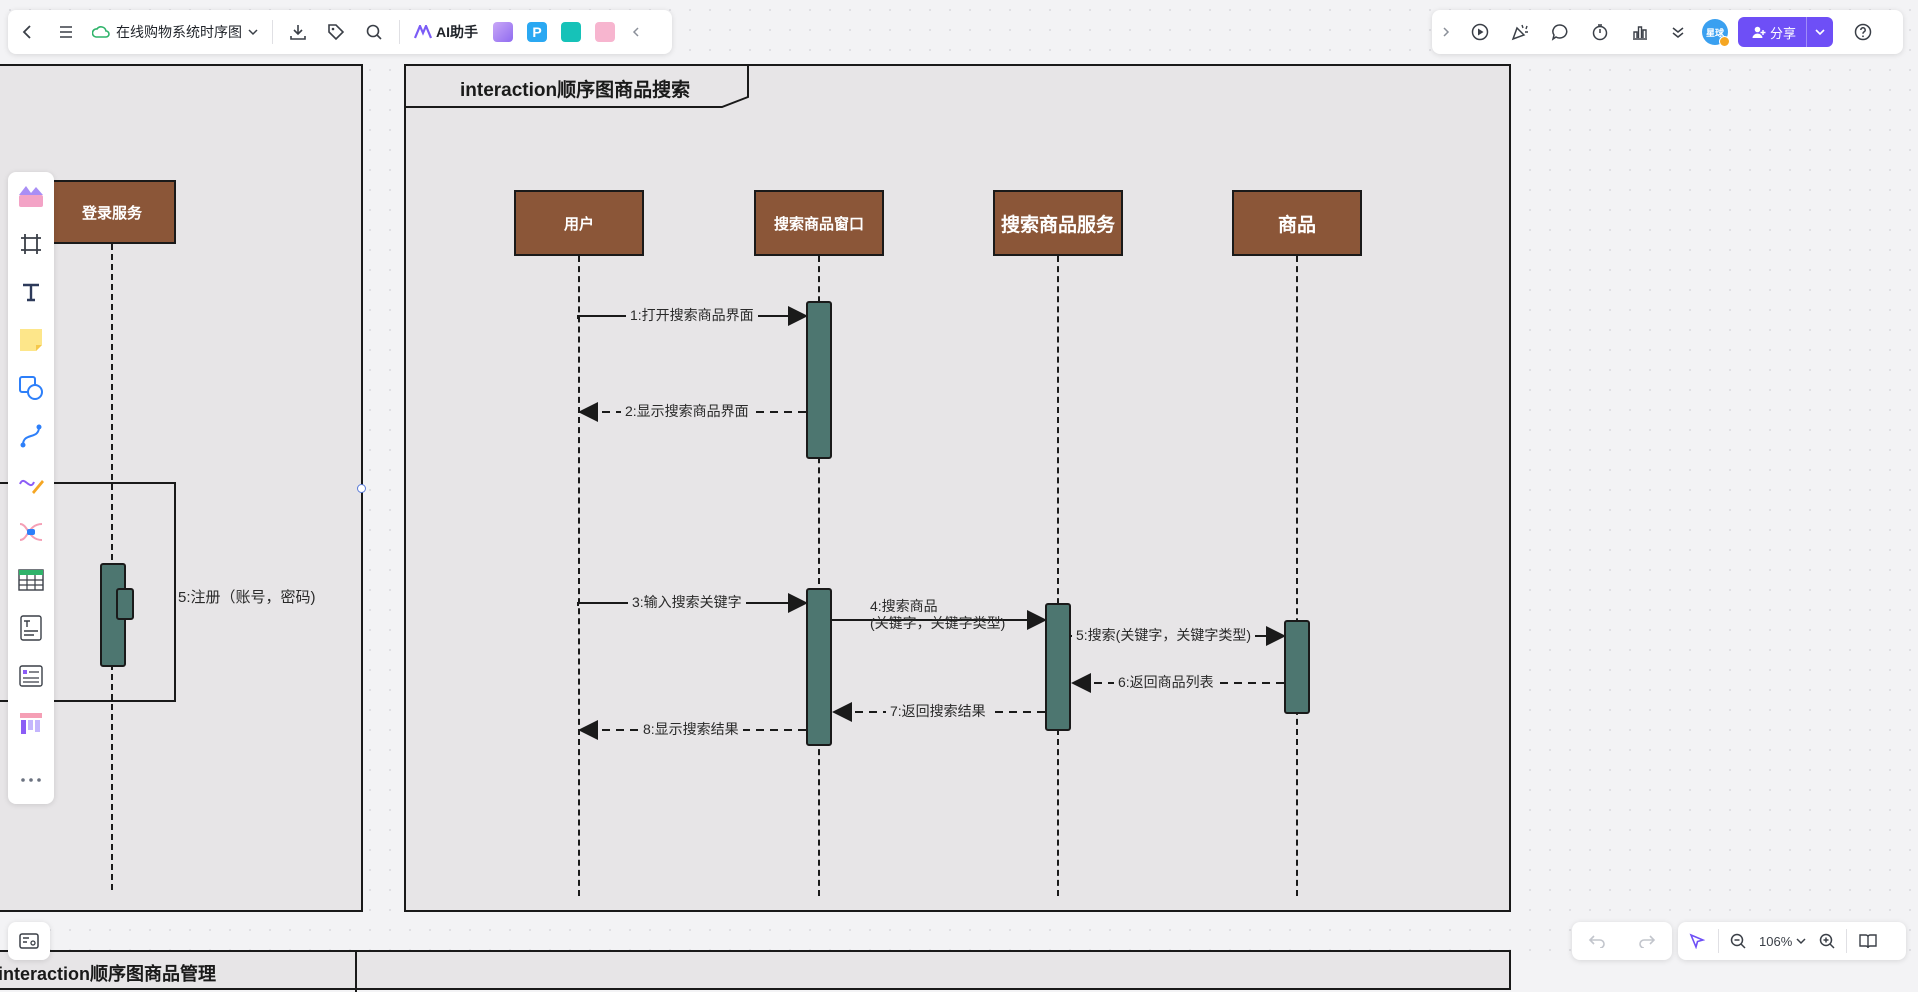 Image resolution: width=1918 pixels, height=992 pixels. I want to click on minimap-button, so click(29, 941).